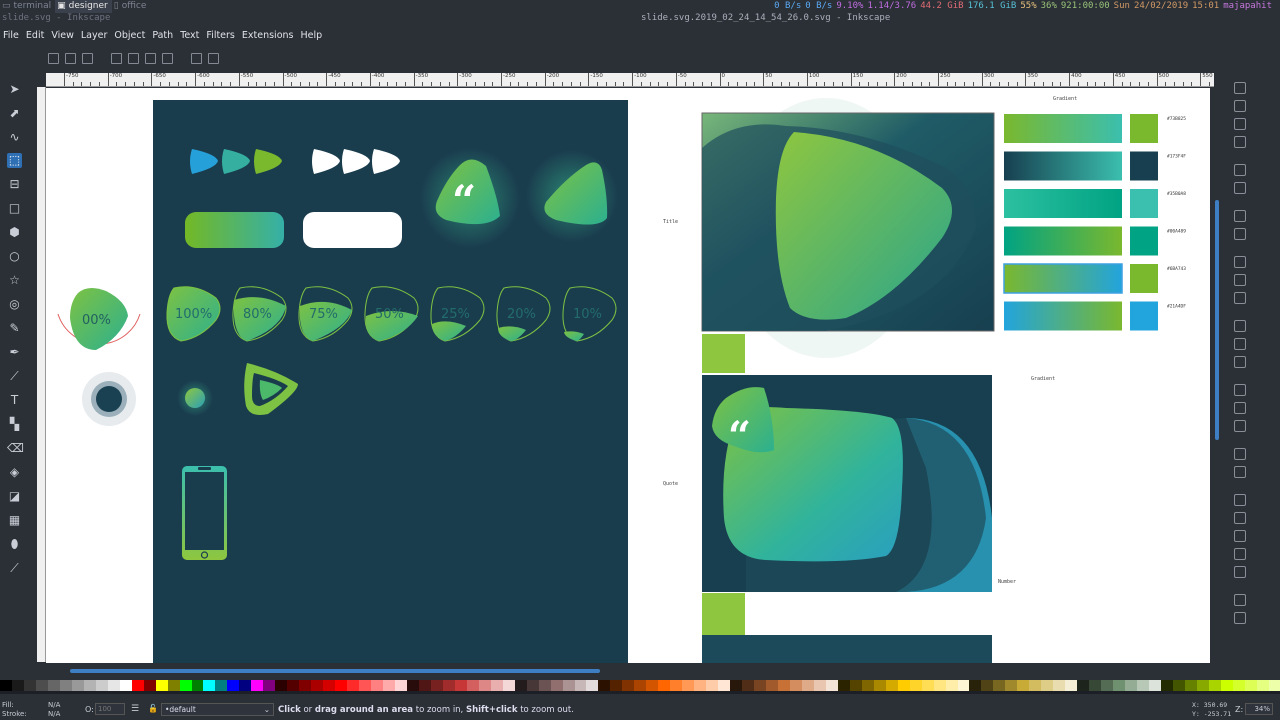  What do you see at coordinates (1240, 600) in the screenshot?
I see `preferences-icon` at bounding box center [1240, 600].